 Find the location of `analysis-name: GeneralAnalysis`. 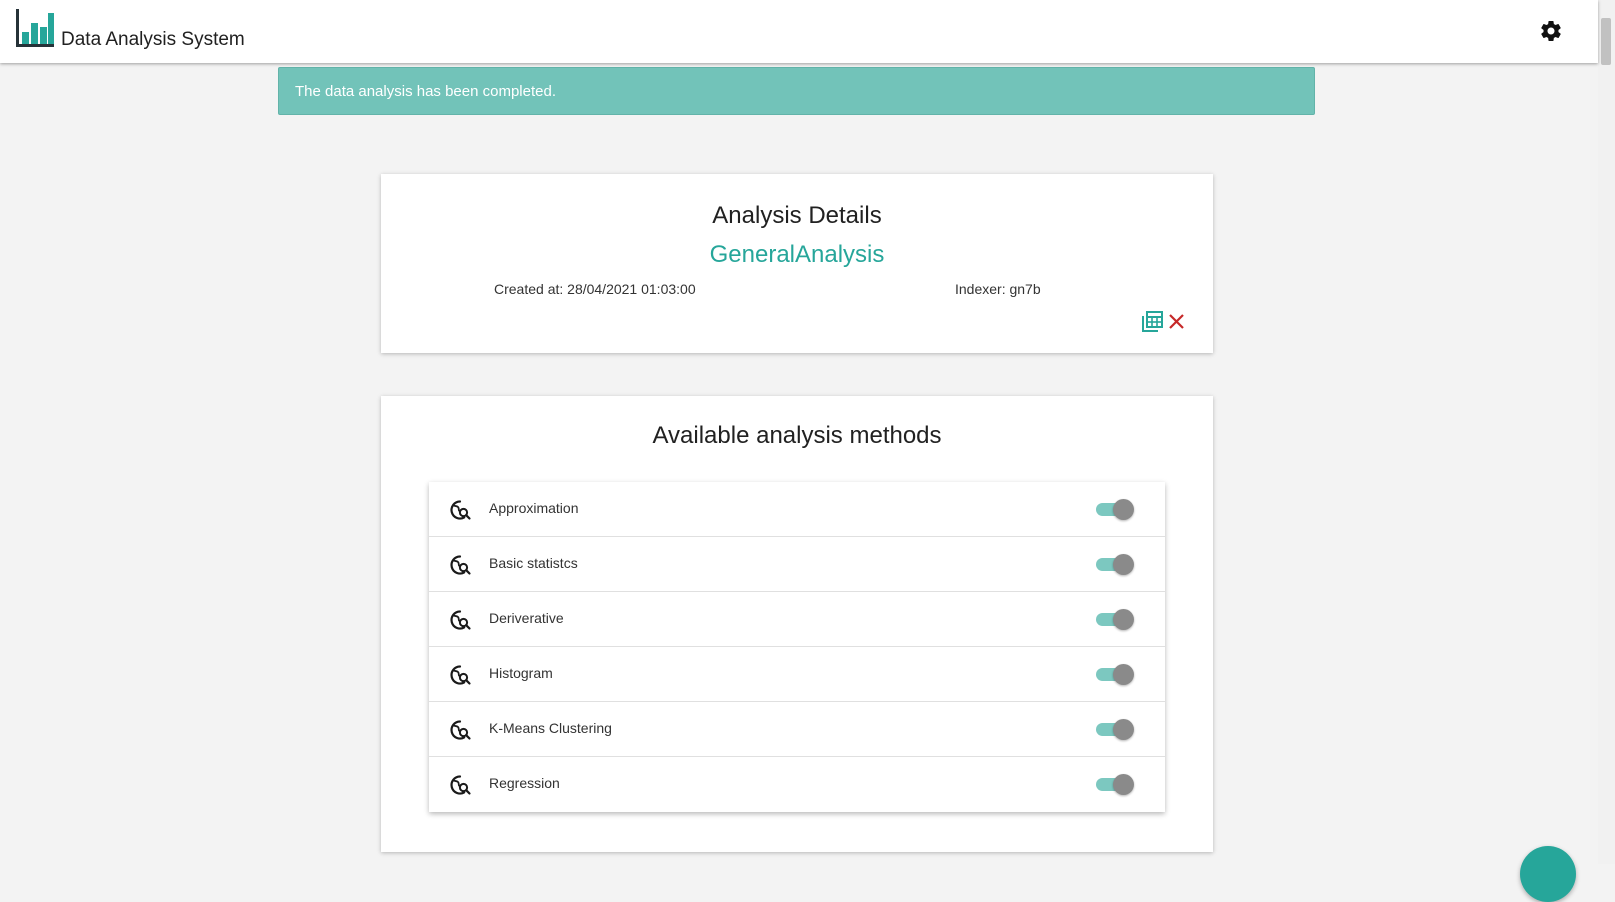

analysis-name: GeneralAnalysis is located at coordinates (797, 254).